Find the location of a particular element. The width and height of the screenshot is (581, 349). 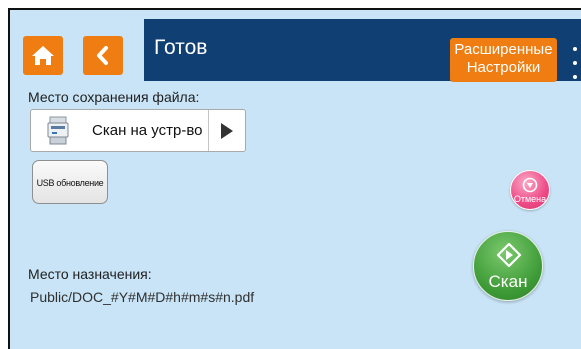

home-icon is located at coordinates (43, 55).